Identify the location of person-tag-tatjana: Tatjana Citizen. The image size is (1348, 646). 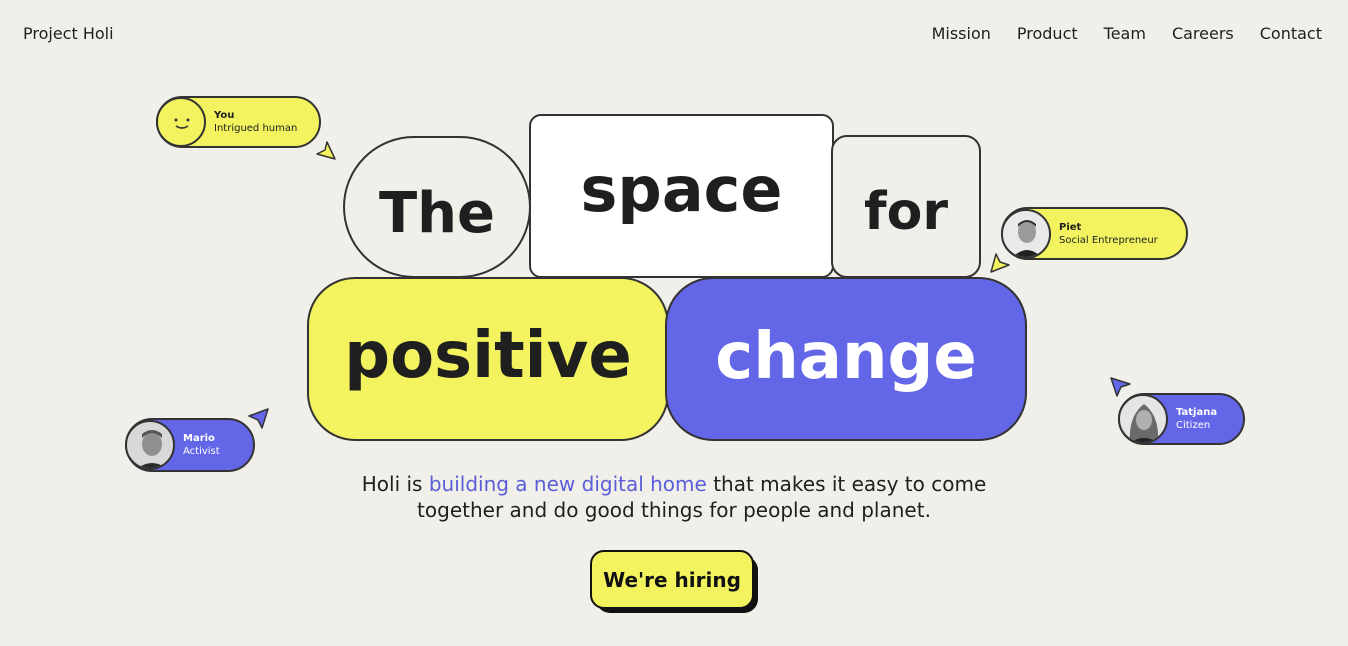
(1181, 419).